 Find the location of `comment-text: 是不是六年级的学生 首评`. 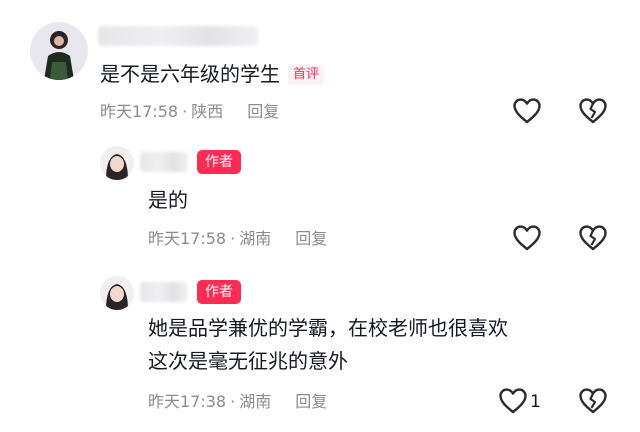

comment-text: 是不是六年级的学生 首评 is located at coordinates (212, 74).